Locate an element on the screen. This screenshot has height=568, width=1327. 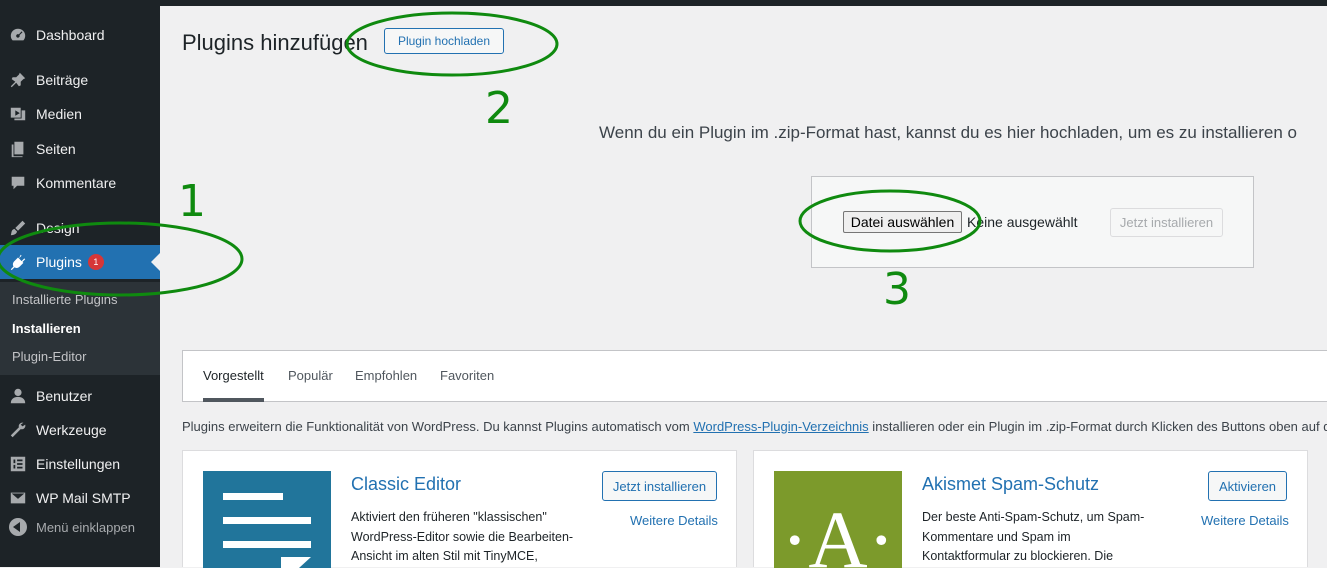
annotation-ellipse-upload is located at coordinates (452, 44).